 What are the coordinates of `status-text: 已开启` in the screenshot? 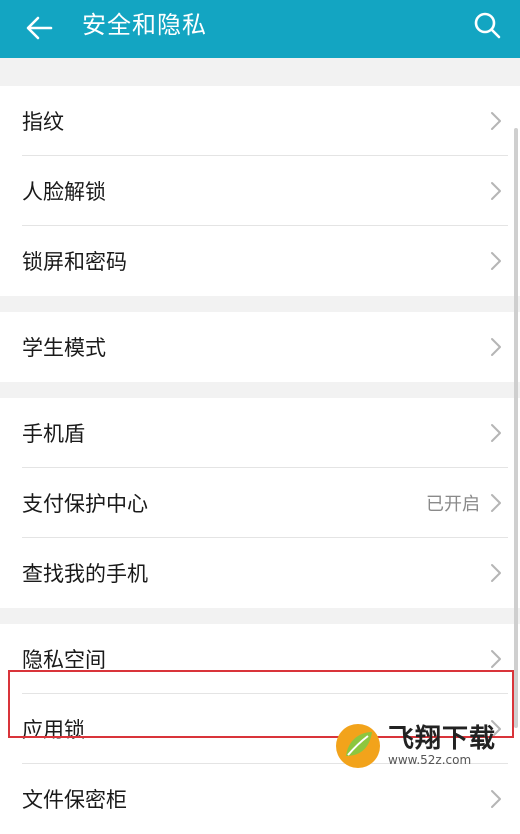 It's located at (453, 504).